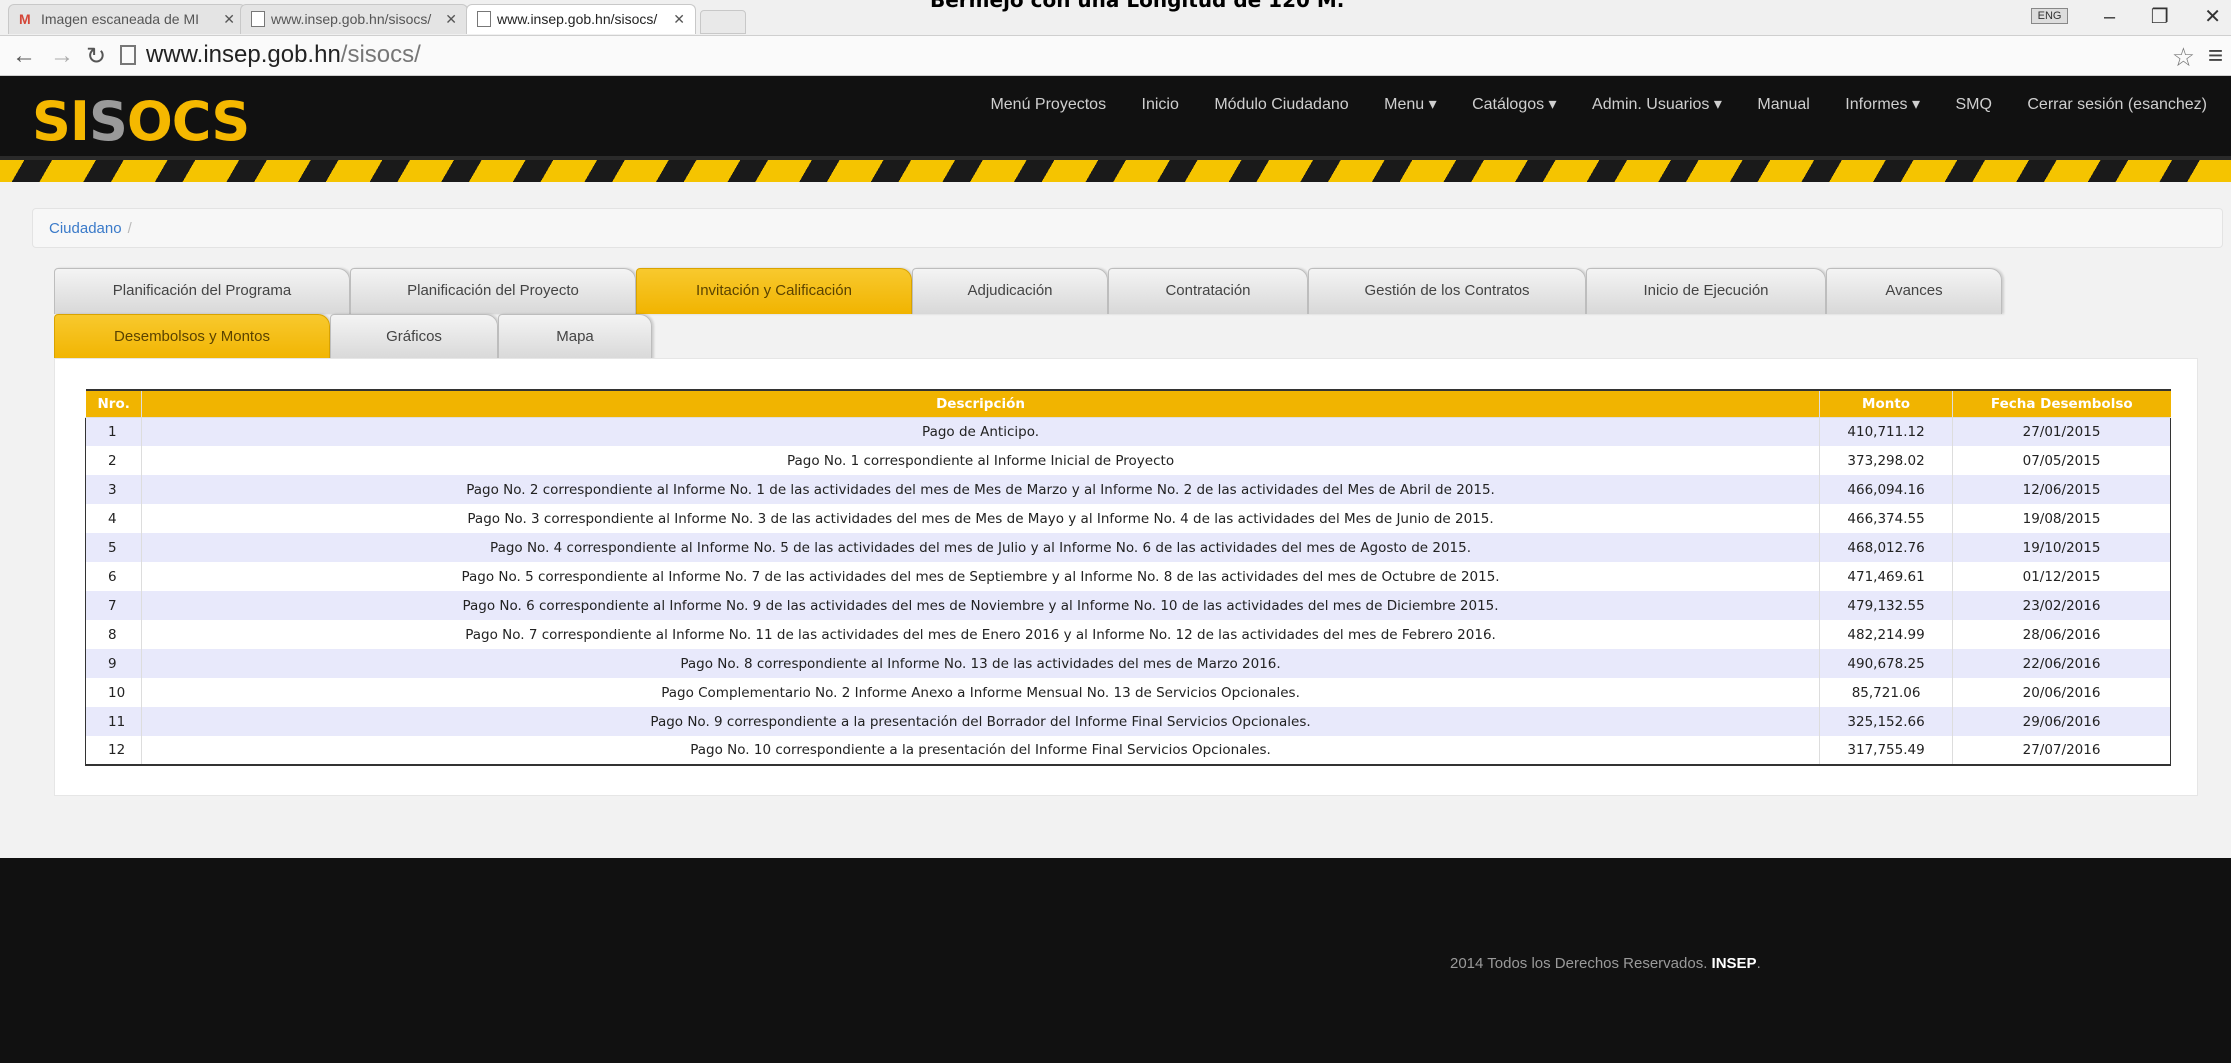 The height and width of the screenshot is (1063, 2231). Describe the element at coordinates (1115, 171) in the screenshot. I see `hazard-stripe` at that location.